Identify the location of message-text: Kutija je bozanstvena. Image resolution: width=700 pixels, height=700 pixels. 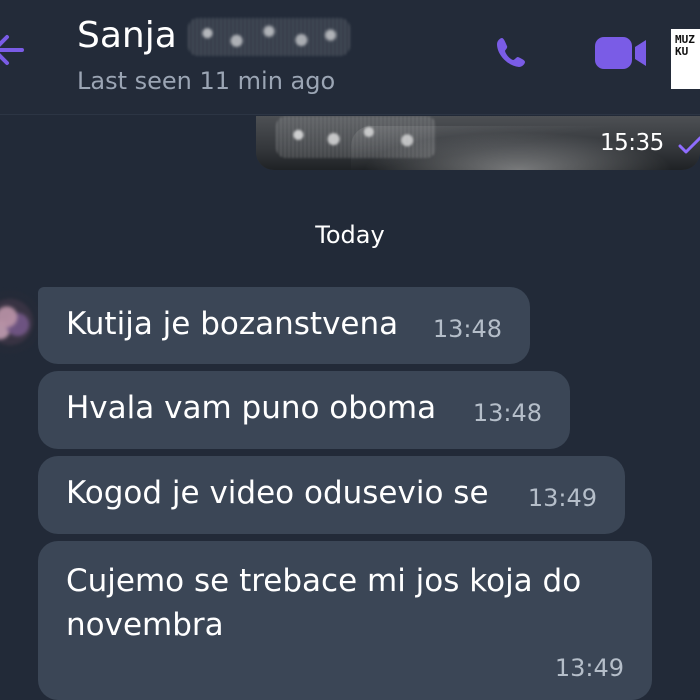
(232, 324).